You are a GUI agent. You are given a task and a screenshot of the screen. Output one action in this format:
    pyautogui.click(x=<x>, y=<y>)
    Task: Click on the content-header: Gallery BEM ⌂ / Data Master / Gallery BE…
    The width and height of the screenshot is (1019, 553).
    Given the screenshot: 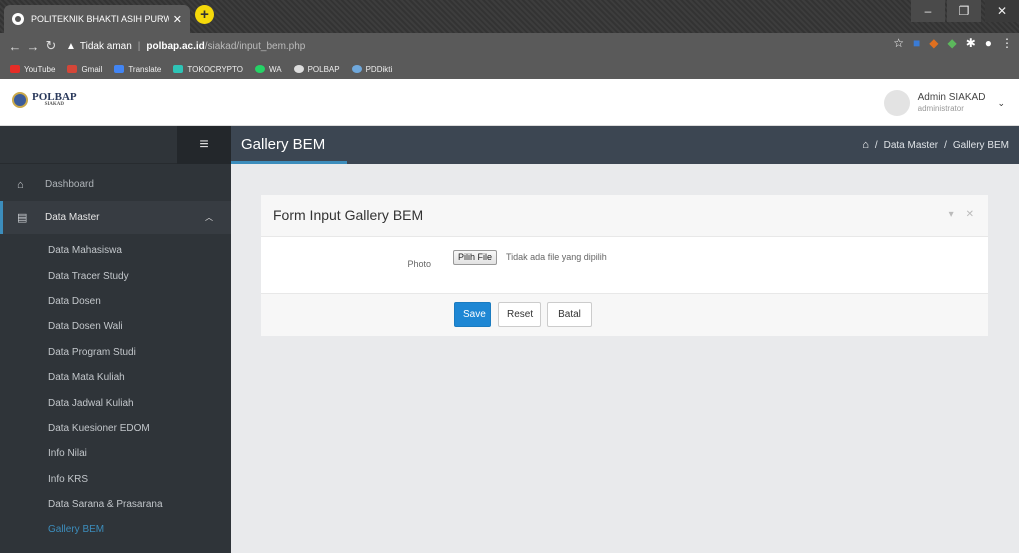 What is the action you would take?
    pyautogui.click(x=625, y=145)
    